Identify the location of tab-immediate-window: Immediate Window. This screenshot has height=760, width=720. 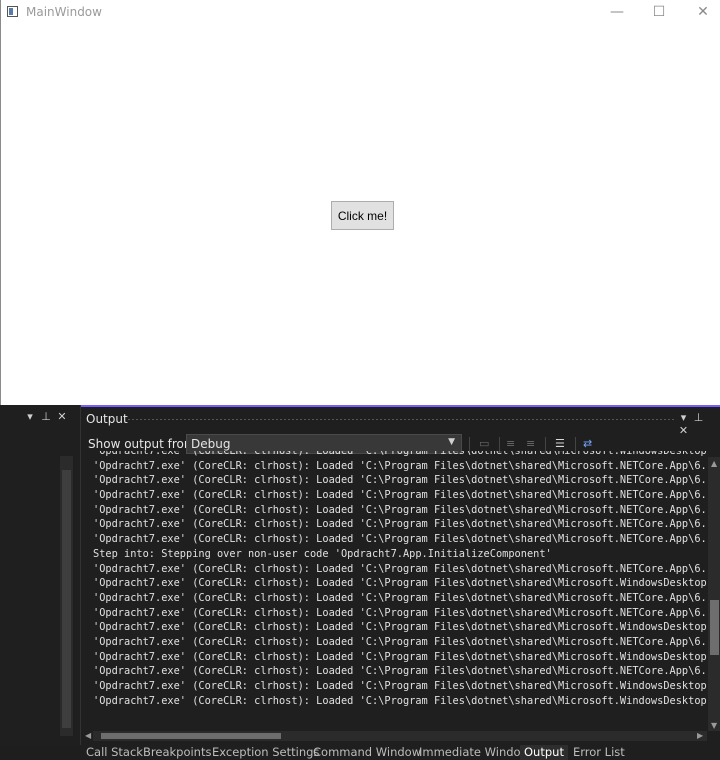
(474, 752).